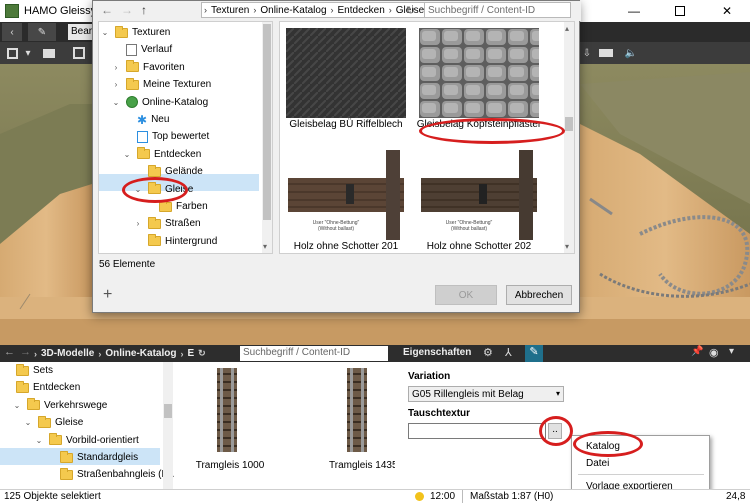 The height and width of the screenshot is (503, 750). What do you see at coordinates (346, 195) in the screenshot?
I see `texture-thumbnail: User "Ohne-Bettung" (Without ballast)` at bounding box center [346, 195].